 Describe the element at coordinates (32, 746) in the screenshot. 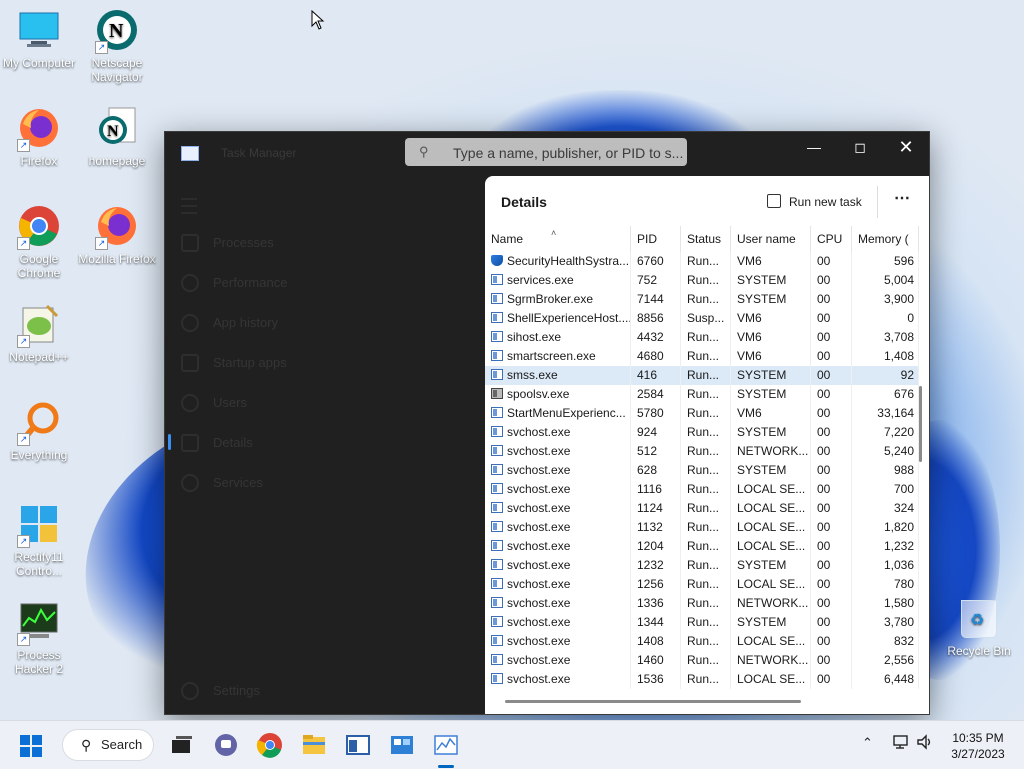

I see `start-button` at that location.